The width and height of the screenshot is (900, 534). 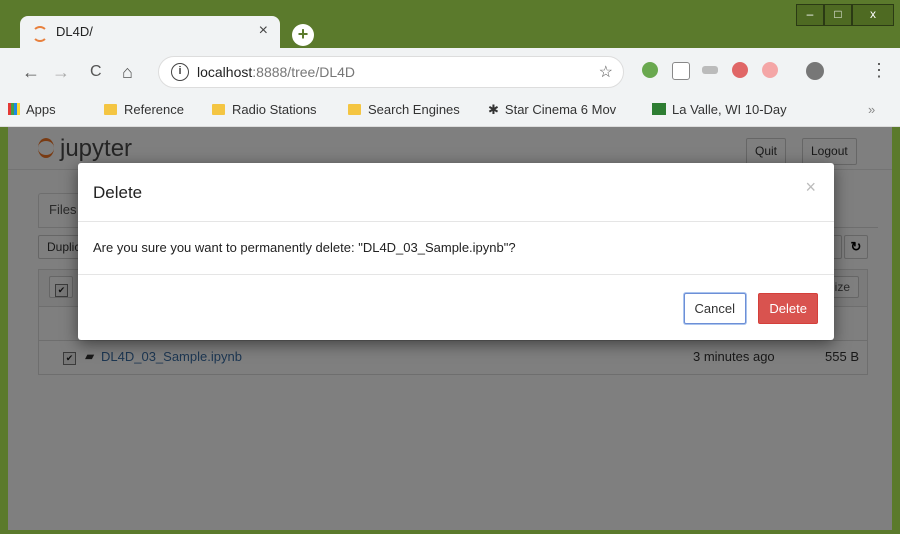 What do you see at coordinates (740, 70) in the screenshot?
I see `extension-mail-icon` at bounding box center [740, 70].